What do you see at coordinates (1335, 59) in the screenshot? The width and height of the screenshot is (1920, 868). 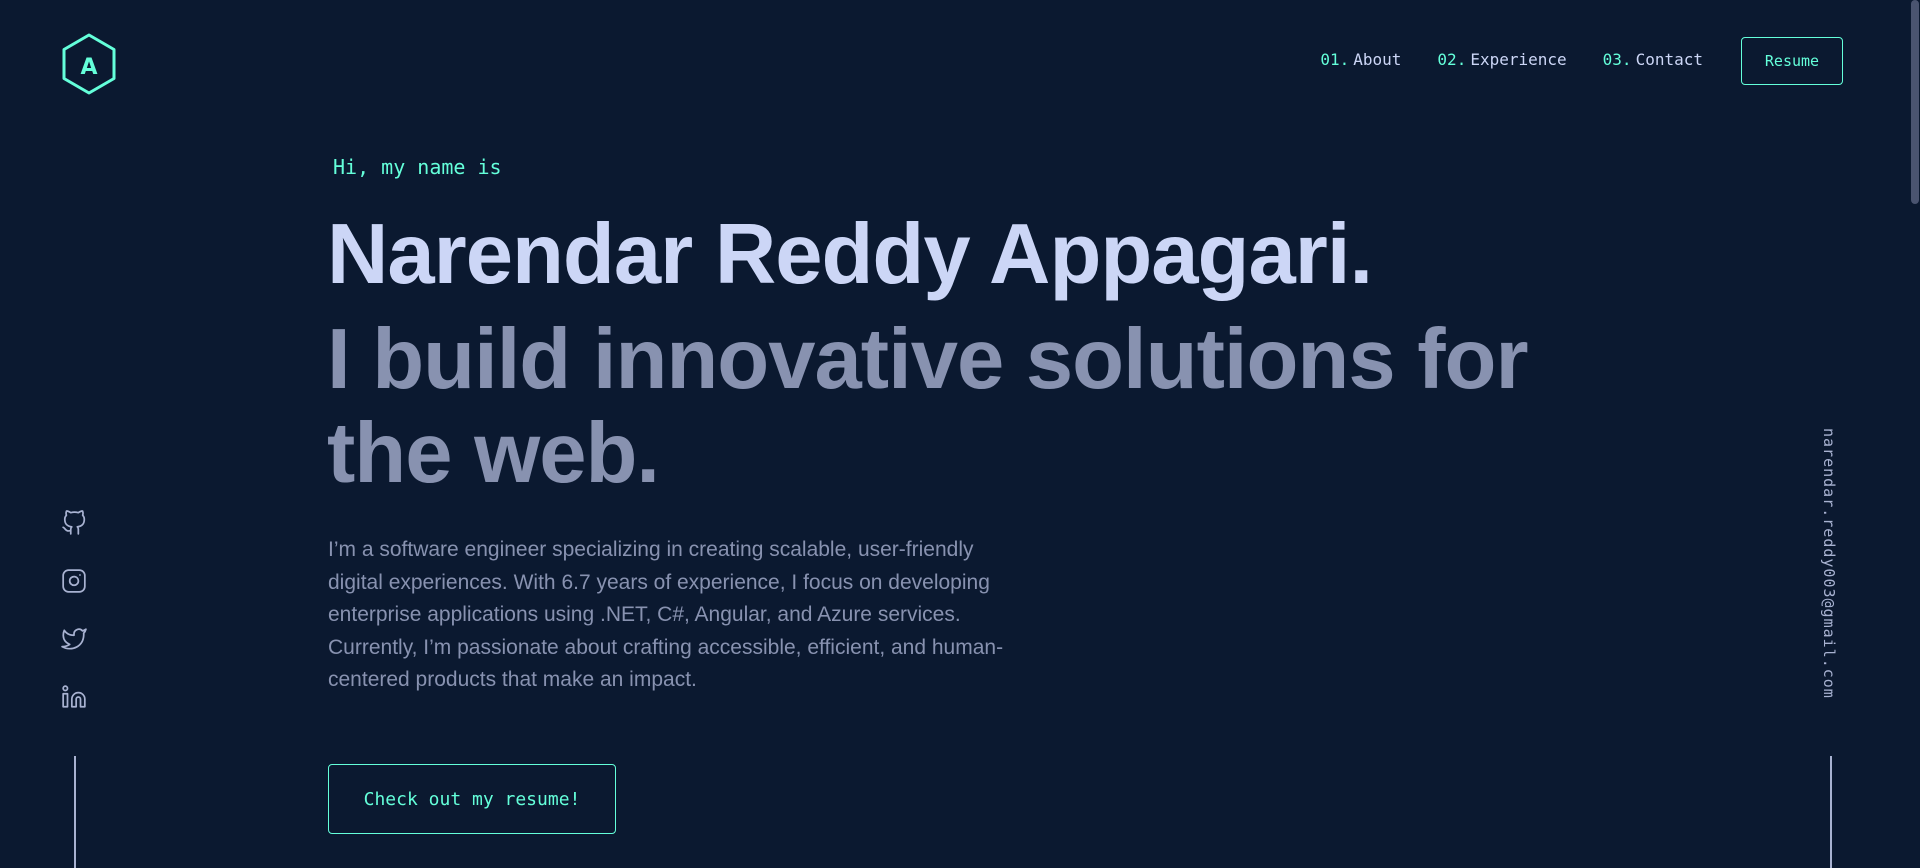 I see `nav-about-number: 01.` at bounding box center [1335, 59].